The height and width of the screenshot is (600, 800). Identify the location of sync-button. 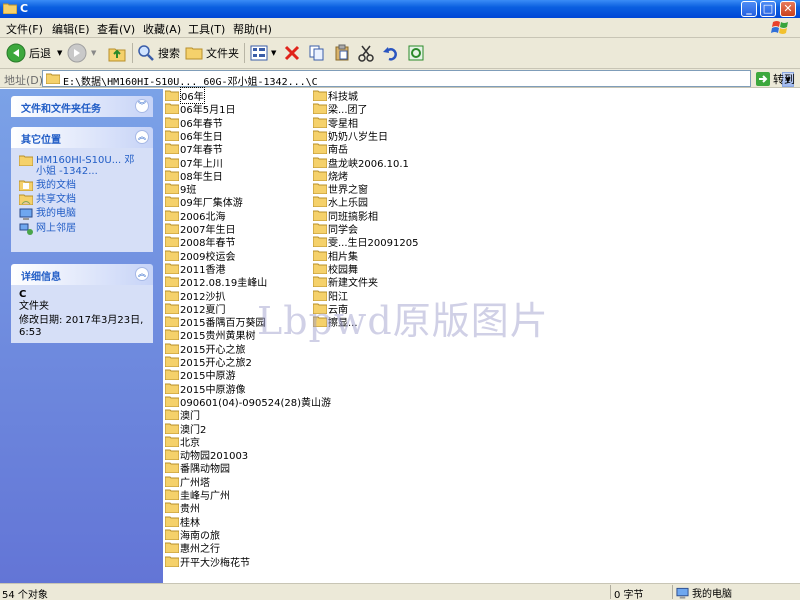
(416, 53).